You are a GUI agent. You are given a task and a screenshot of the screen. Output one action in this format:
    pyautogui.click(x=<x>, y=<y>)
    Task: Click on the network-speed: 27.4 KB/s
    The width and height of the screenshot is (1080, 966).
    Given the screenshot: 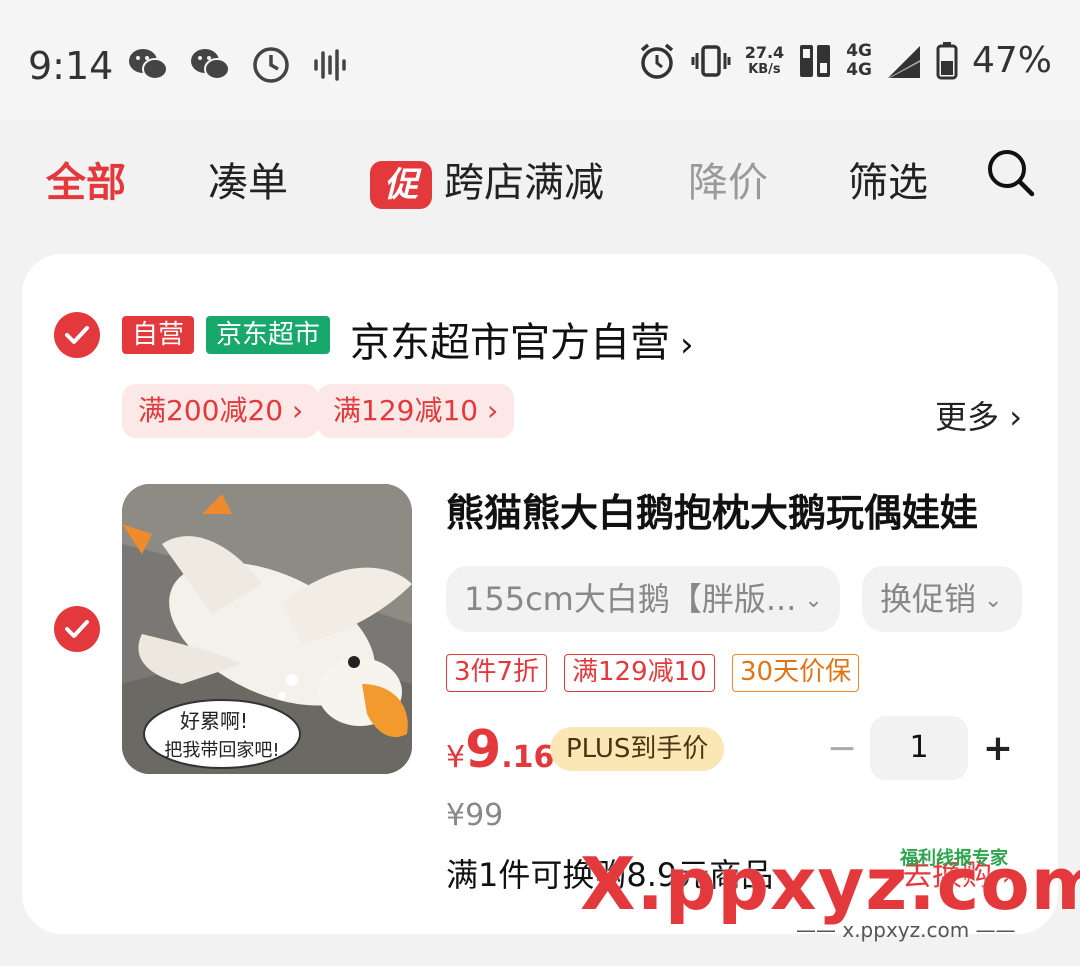 What is the action you would take?
    pyautogui.click(x=764, y=61)
    